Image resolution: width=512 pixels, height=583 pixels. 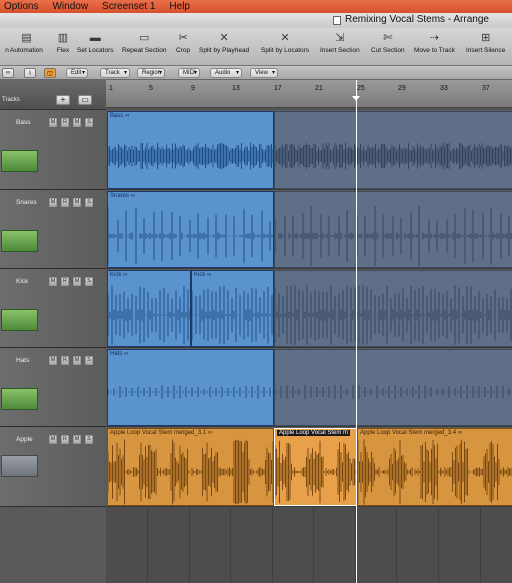 What do you see at coordinates (309, 545) in the screenshot?
I see `empty-arrange-space` at bounding box center [309, 545].